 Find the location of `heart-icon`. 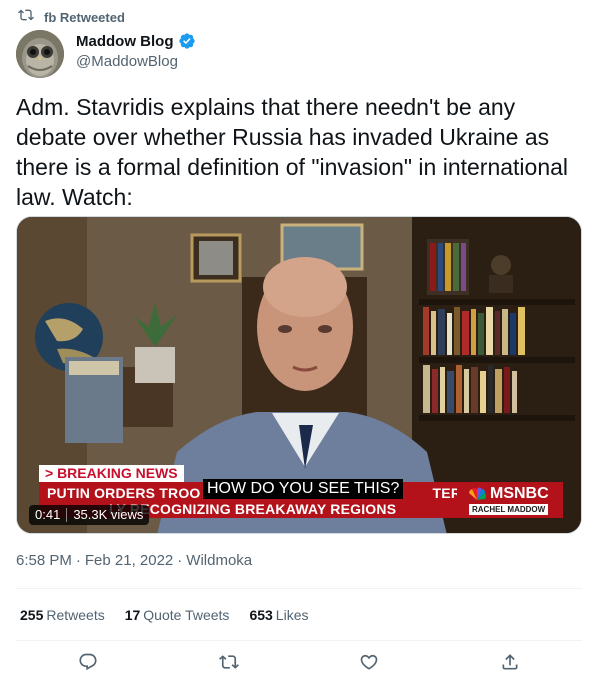

heart-icon is located at coordinates (369, 664).